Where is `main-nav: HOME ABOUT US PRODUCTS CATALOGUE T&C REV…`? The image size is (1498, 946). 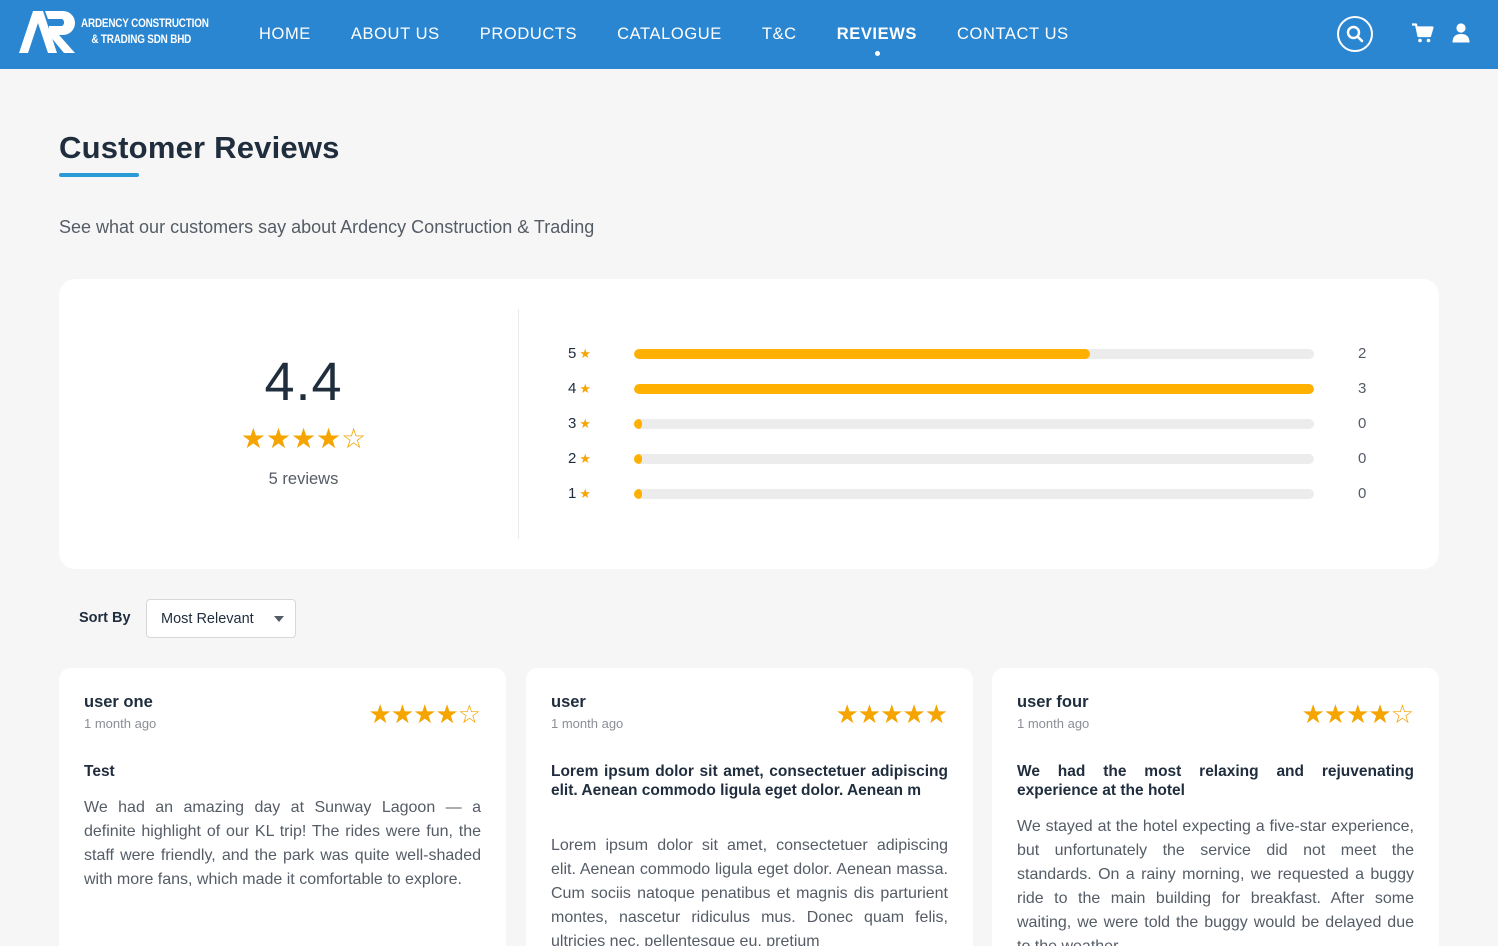
main-nav: HOME ABOUT US PRODUCTS CATALOGUE T&C REV… is located at coordinates (684, 34).